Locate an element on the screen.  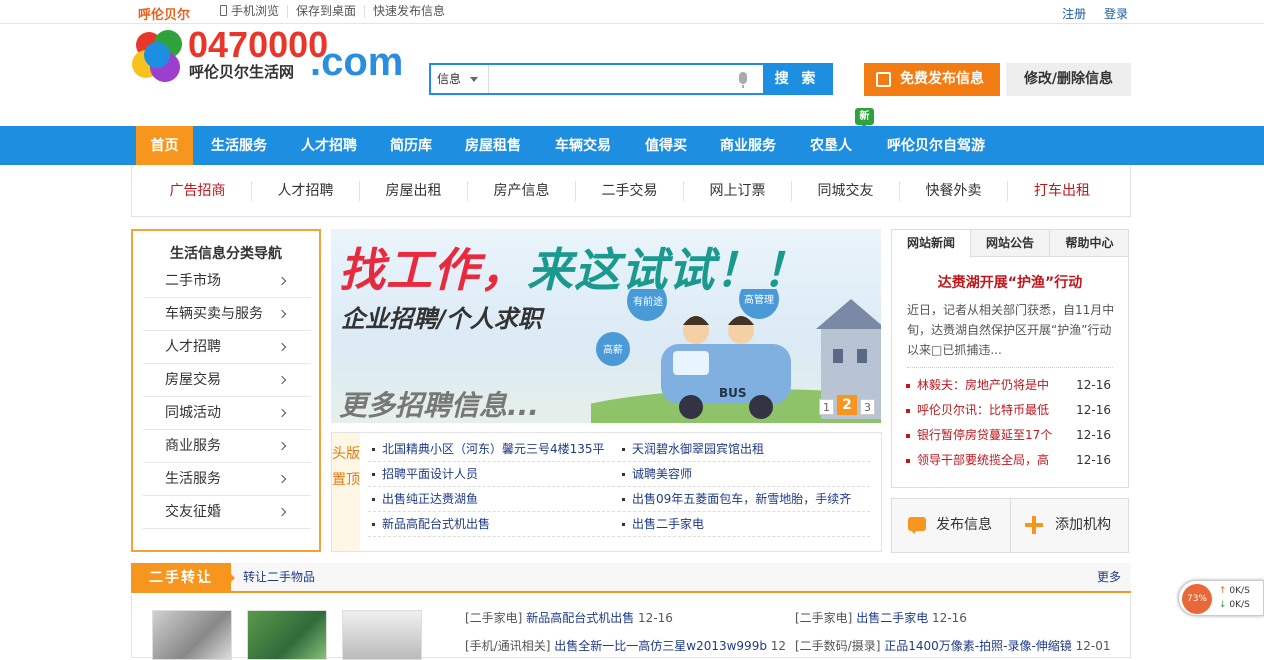
pager-page-3: 3 is located at coordinates (867, 407).